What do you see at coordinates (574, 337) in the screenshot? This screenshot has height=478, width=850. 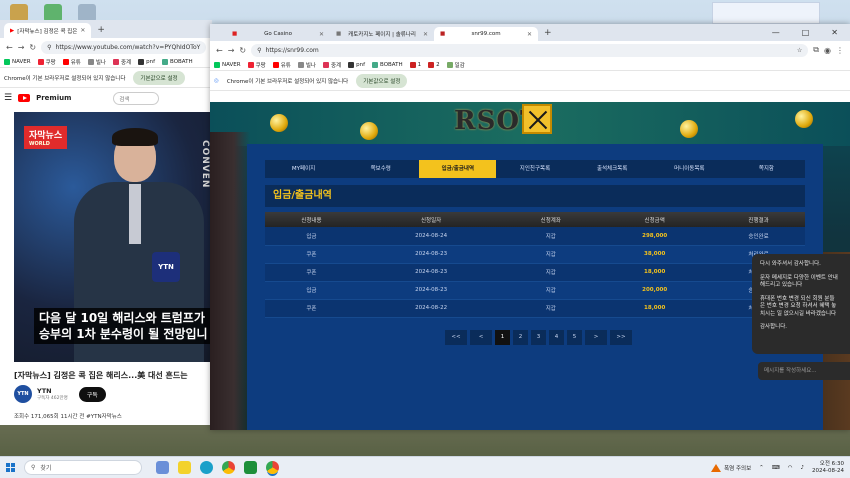 I see `page-button-5: 5` at bounding box center [574, 337].